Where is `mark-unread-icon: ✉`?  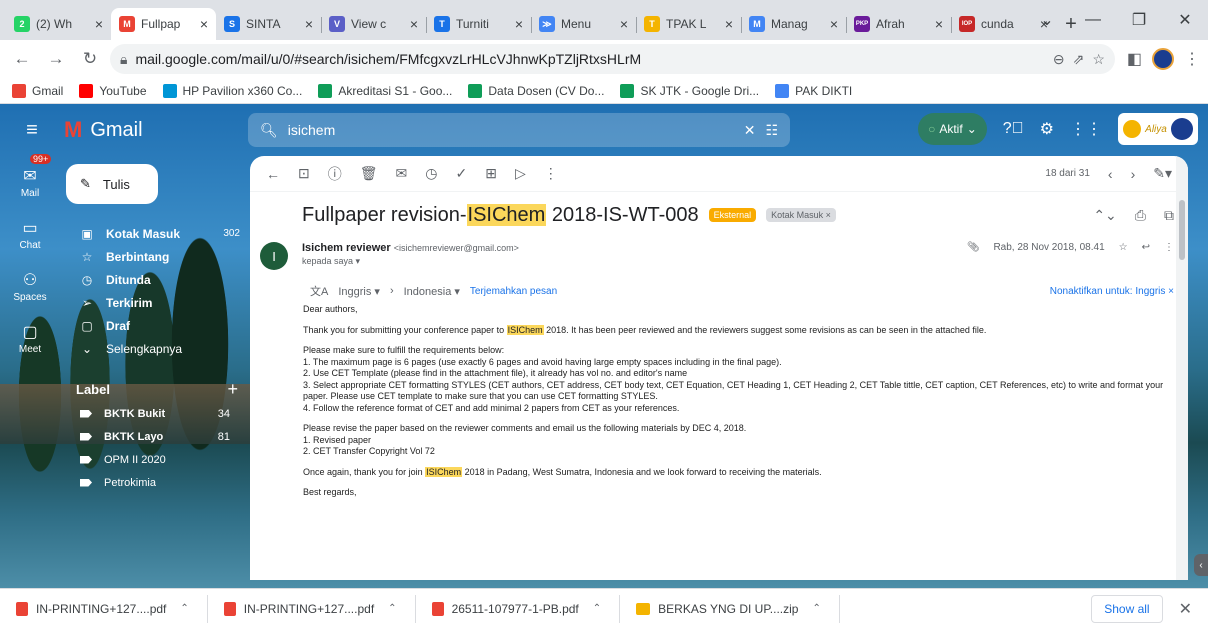 mark-unread-icon: ✉ is located at coordinates (402, 173).